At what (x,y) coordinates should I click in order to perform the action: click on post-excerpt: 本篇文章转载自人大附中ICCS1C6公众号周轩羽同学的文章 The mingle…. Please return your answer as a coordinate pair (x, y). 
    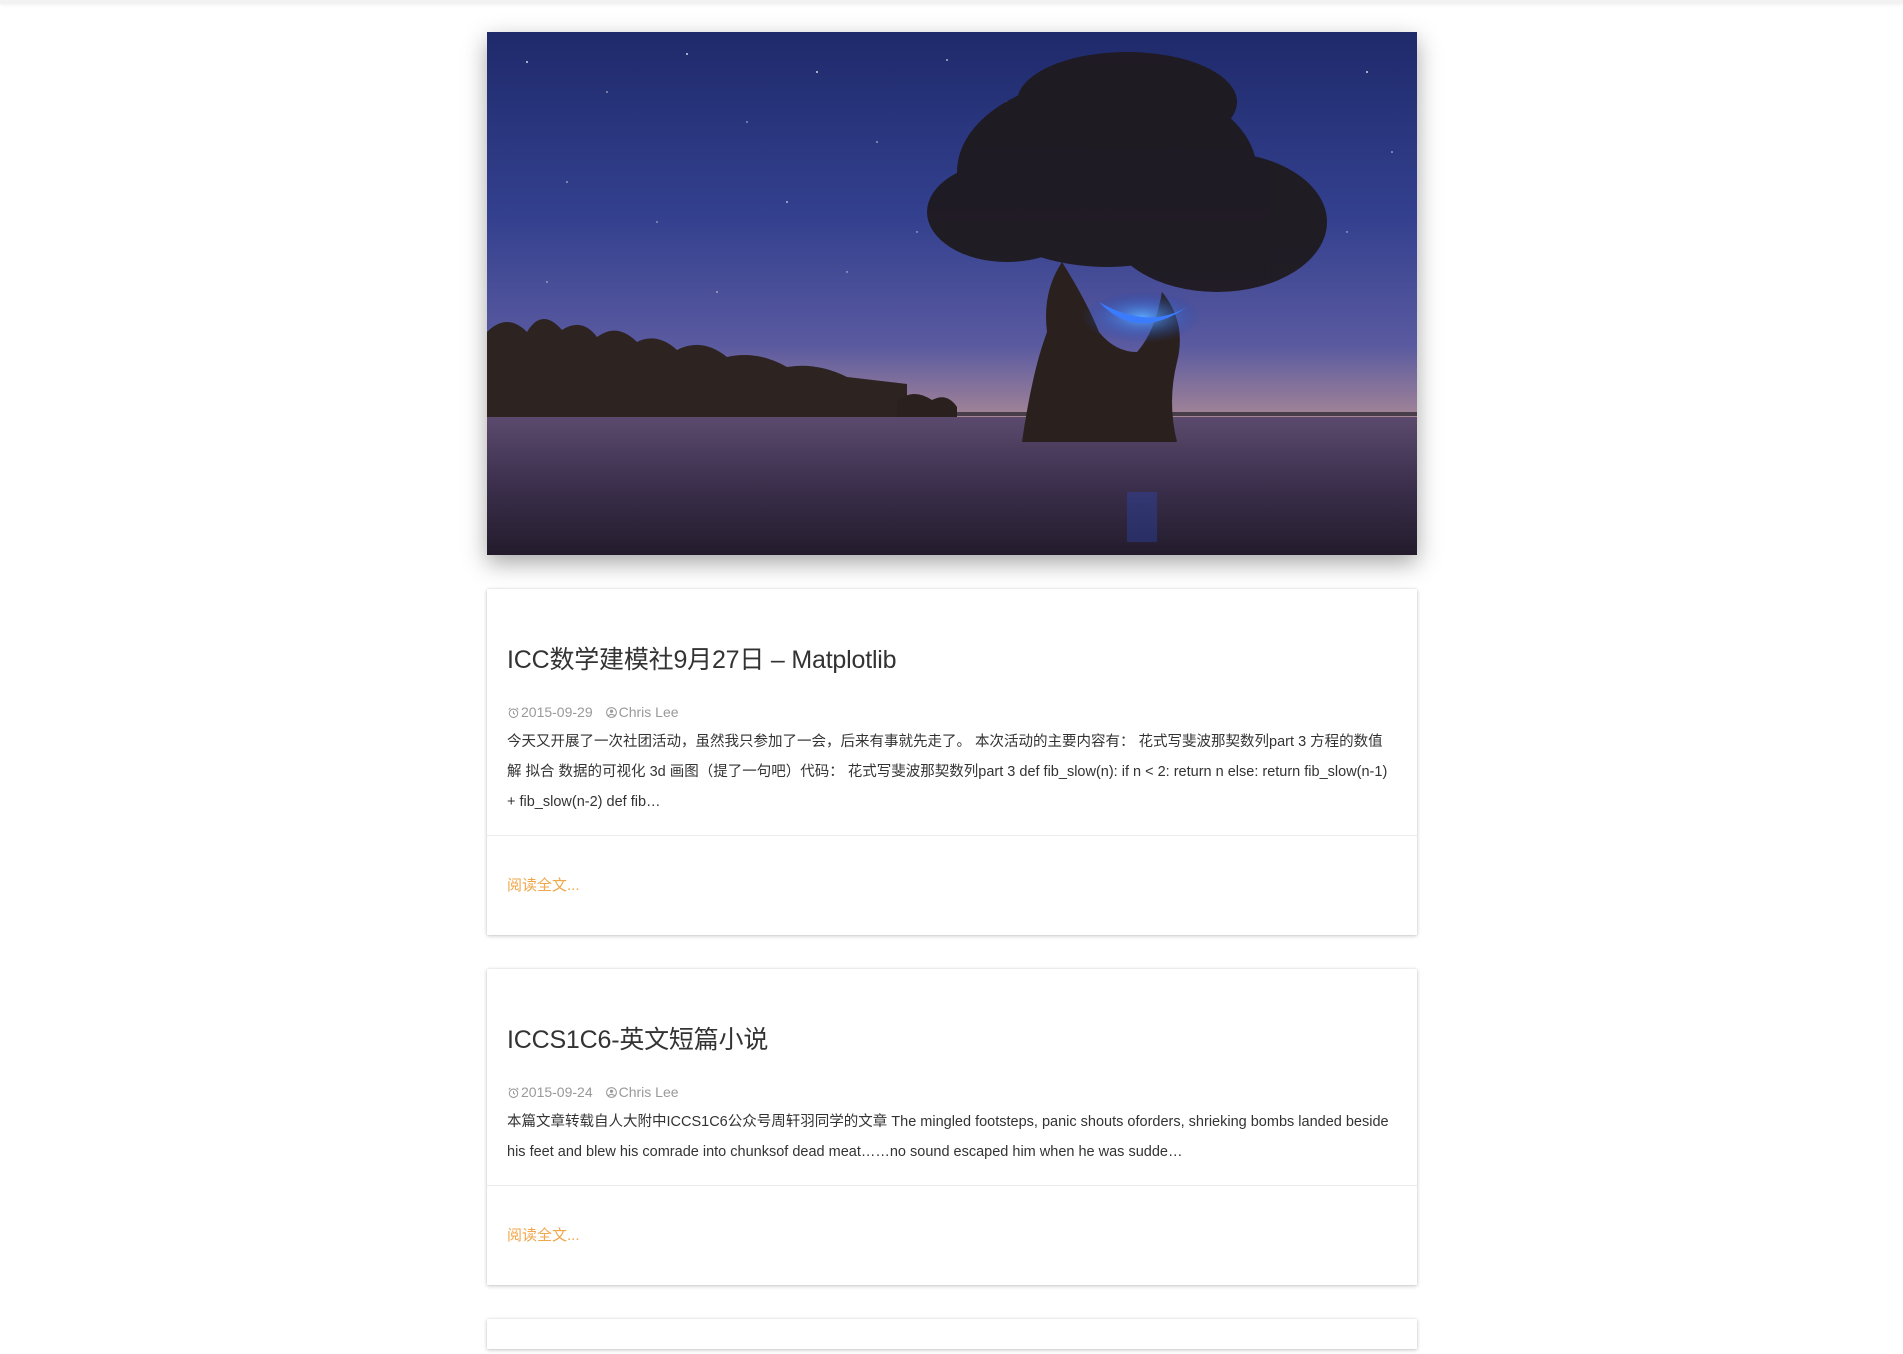
    Looking at the image, I should click on (948, 1137).